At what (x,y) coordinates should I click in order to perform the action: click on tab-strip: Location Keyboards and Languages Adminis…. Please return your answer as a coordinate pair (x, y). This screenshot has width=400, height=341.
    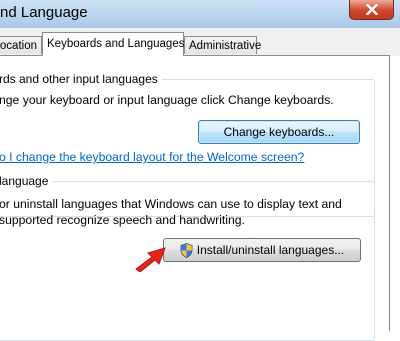
    Looking at the image, I should click on (200, 42).